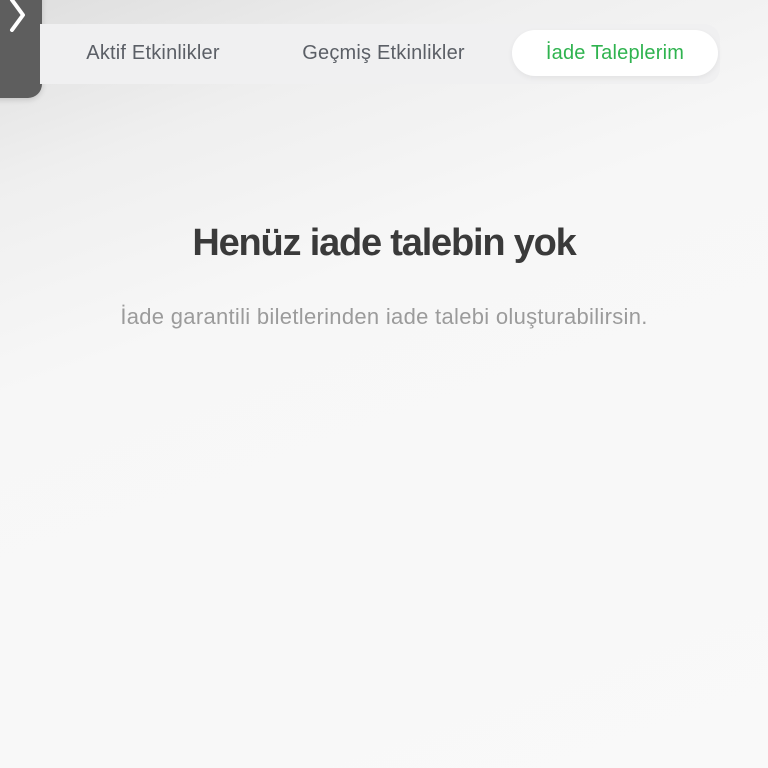  What do you see at coordinates (153, 53) in the screenshot?
I see `tab-active-events: Aktif Etkinlikler` at bounding box center [153, 53].